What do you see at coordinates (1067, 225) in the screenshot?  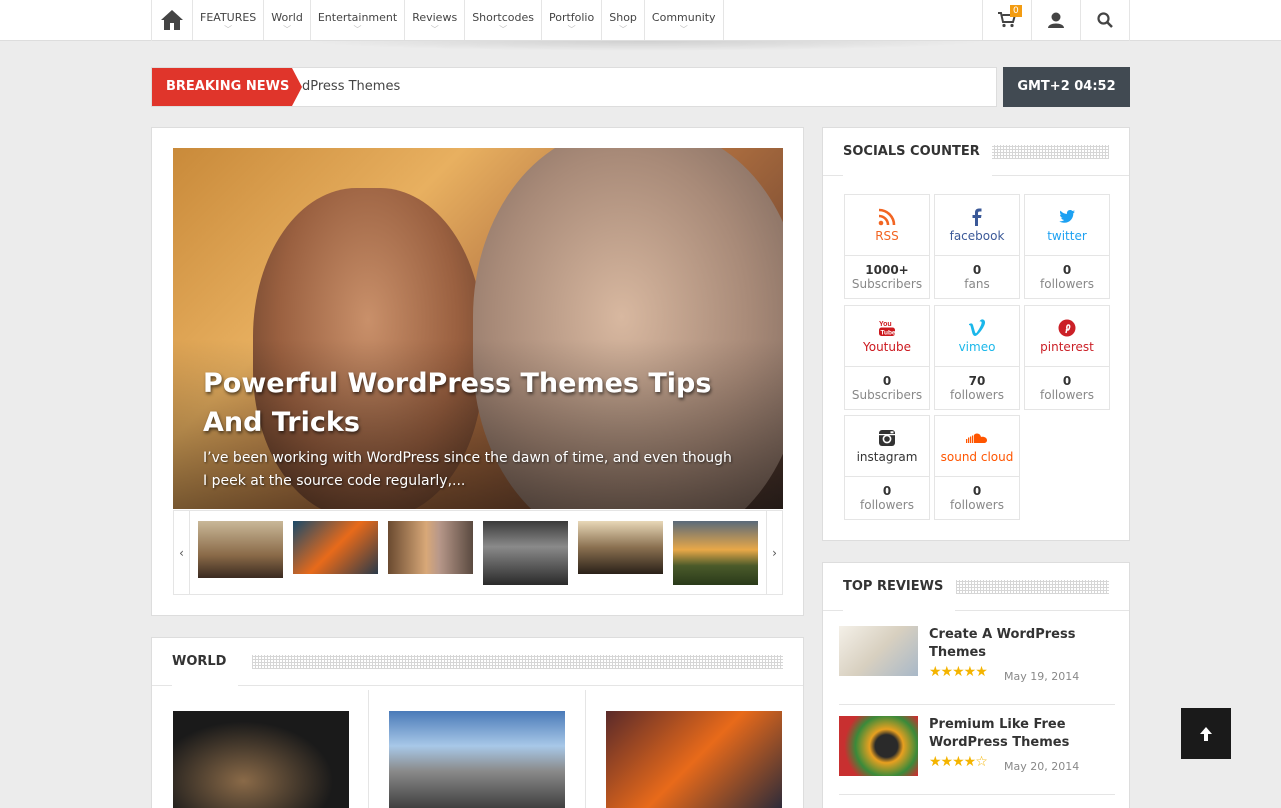 I see `social-link: twitter` at bounding box center [1067, 225].